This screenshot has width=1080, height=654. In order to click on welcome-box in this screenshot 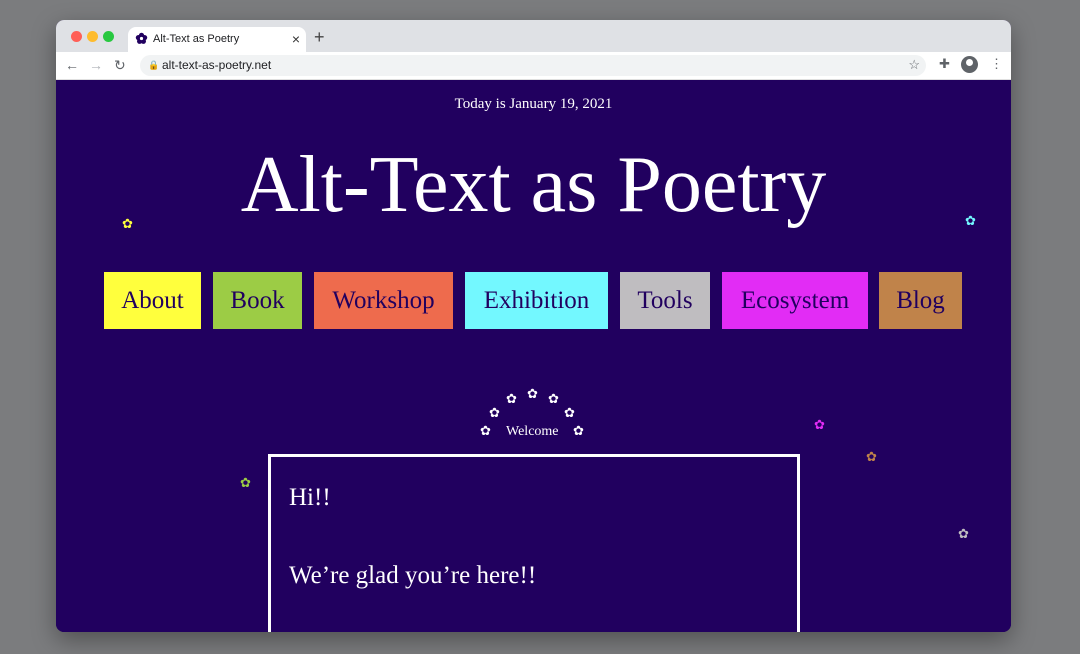, I will do `click(534, 543)`.